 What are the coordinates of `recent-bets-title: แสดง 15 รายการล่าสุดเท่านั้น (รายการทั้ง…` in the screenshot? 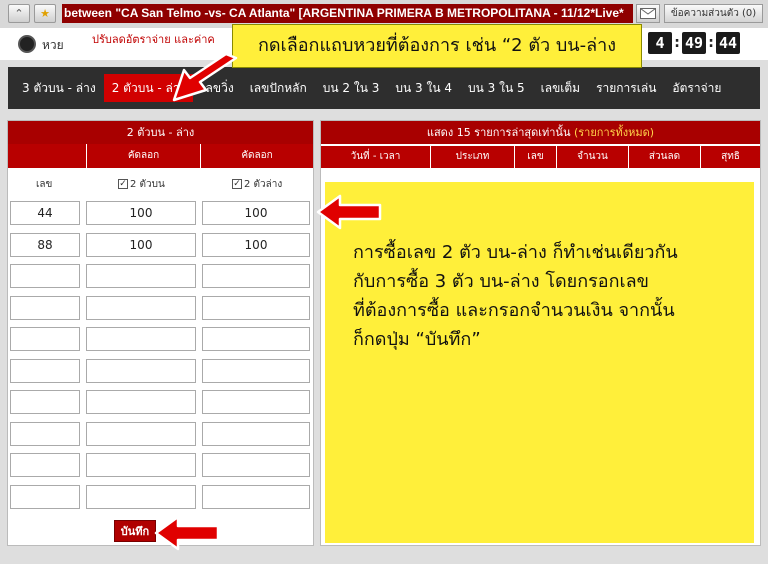 It's located at (540, 132).